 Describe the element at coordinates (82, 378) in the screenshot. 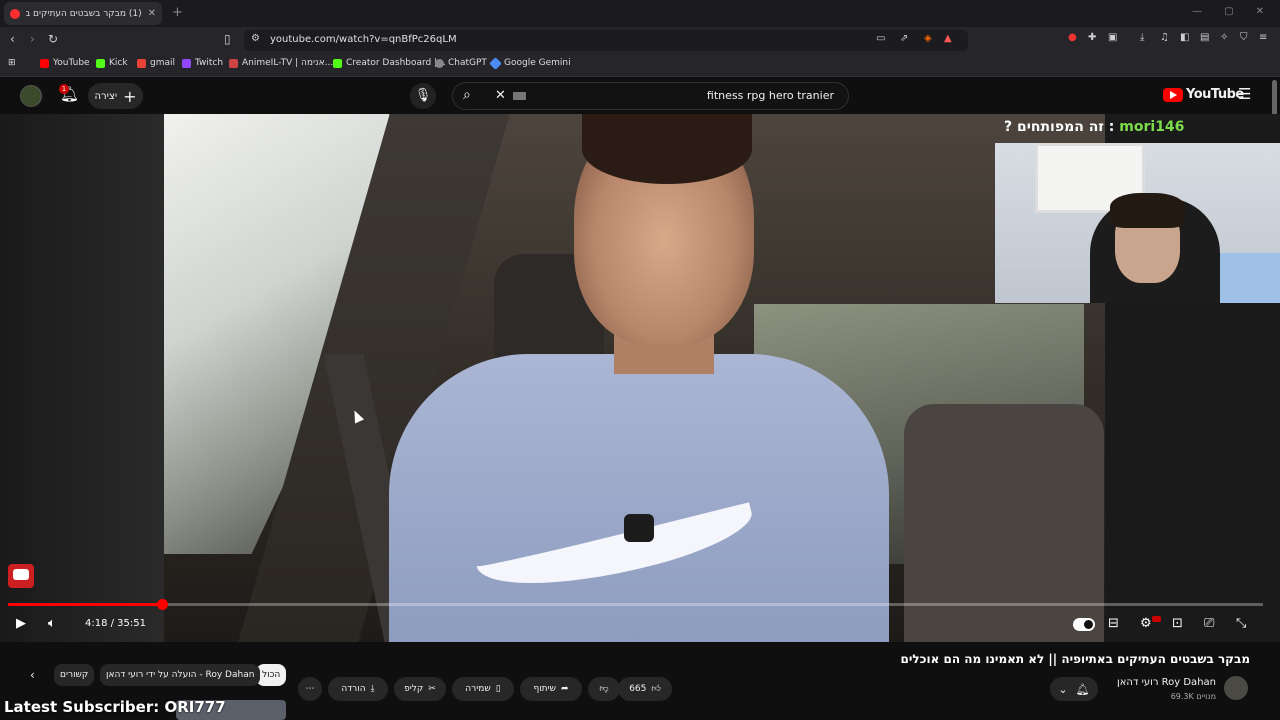

I see `player-letterbox-left` at that location.